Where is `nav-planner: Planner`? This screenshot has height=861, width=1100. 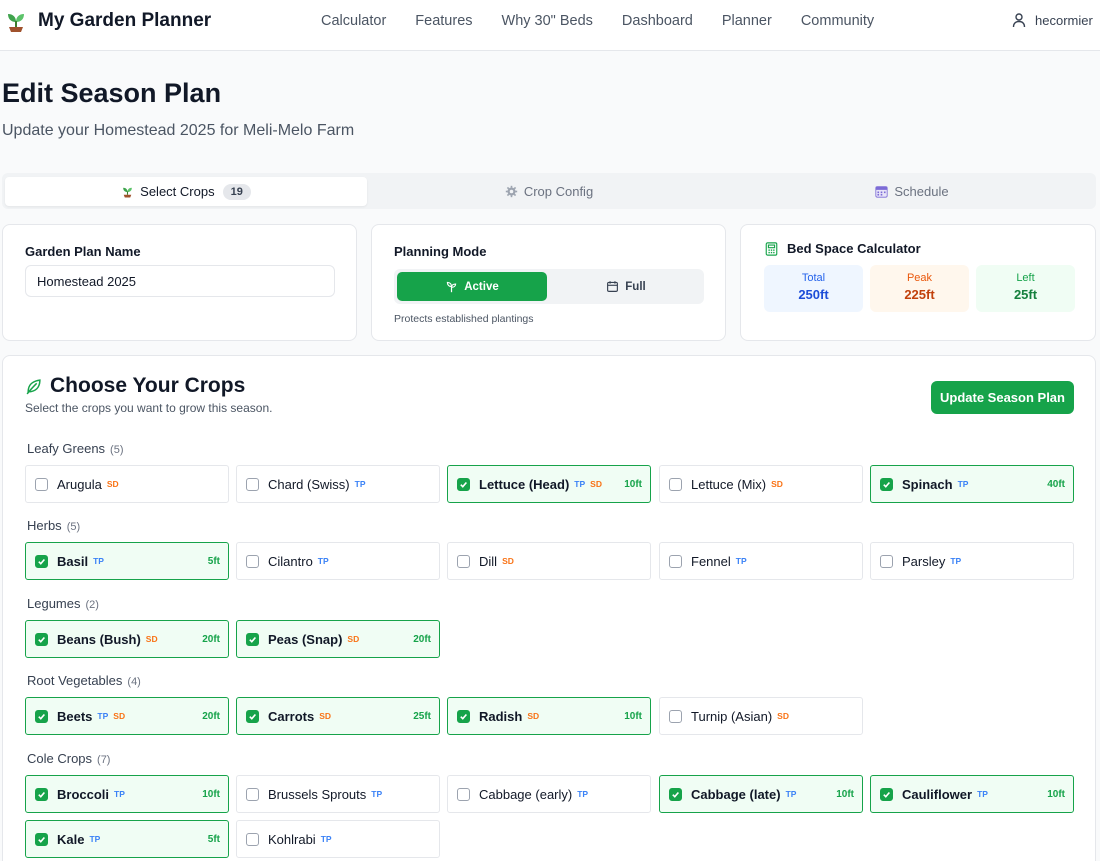 nav-planner: Planner is located at coordinates (747, 21).